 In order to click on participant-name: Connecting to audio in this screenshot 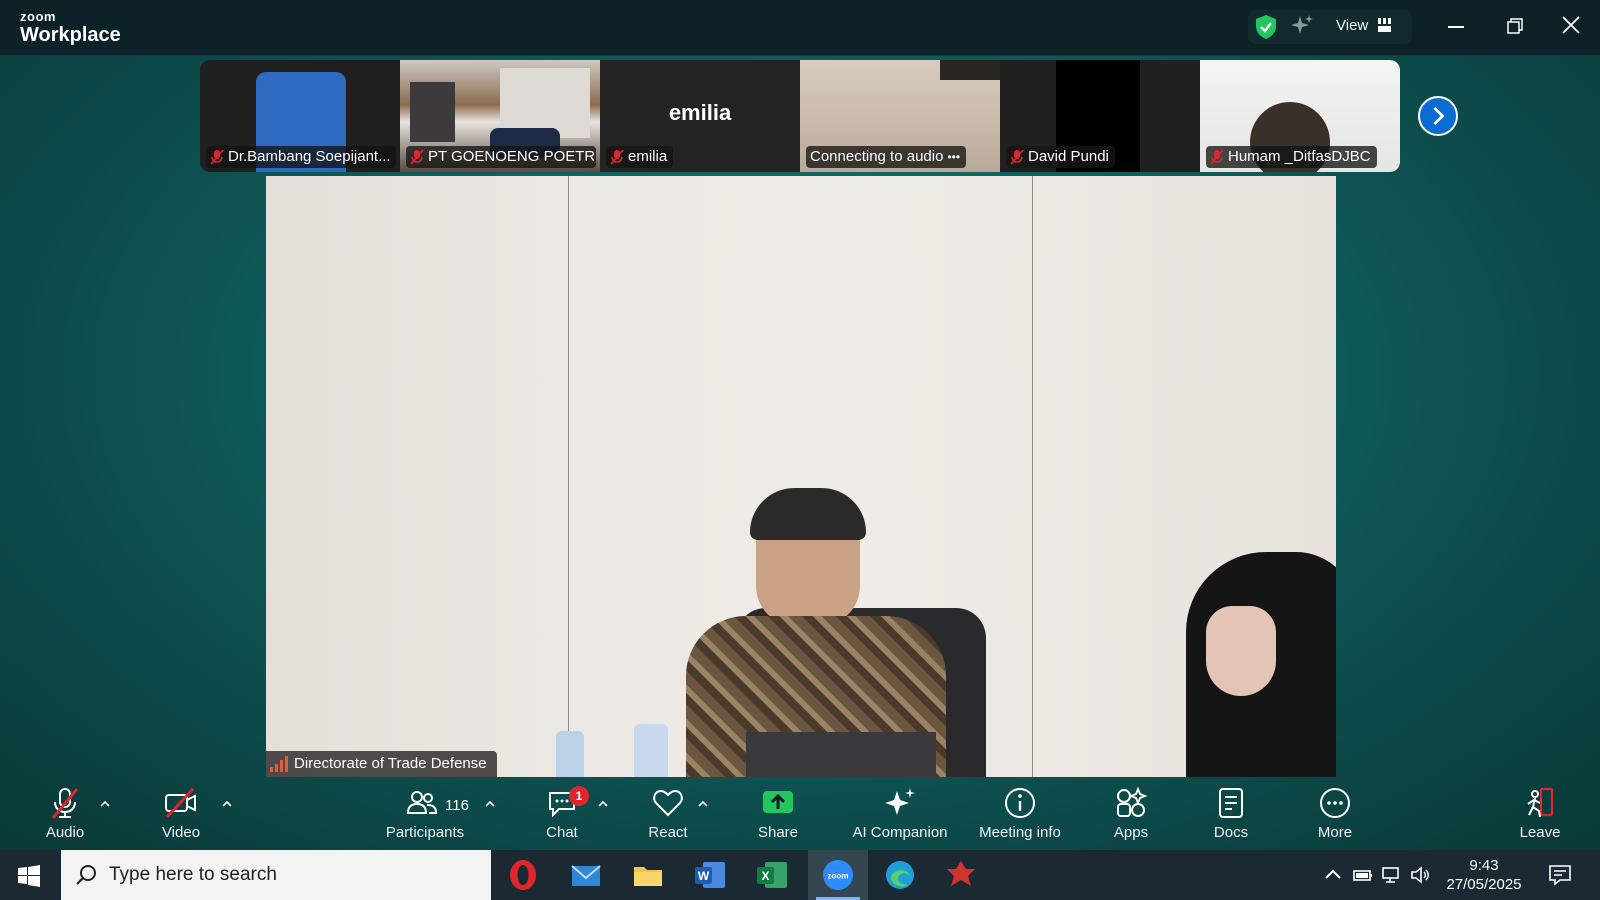, I will do `click(877, 156)`.